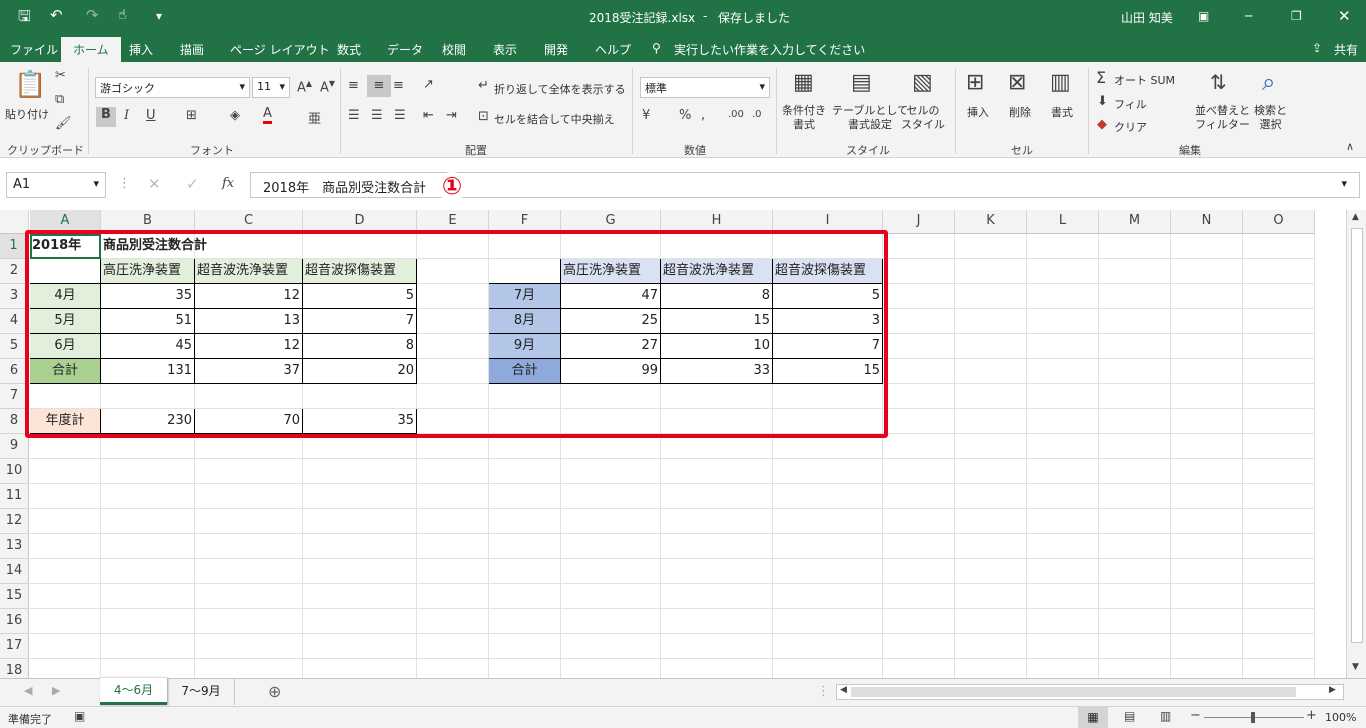  Describe the element at coordinates (453, 496) in the screenshot. I see `cell-e11` at that location.